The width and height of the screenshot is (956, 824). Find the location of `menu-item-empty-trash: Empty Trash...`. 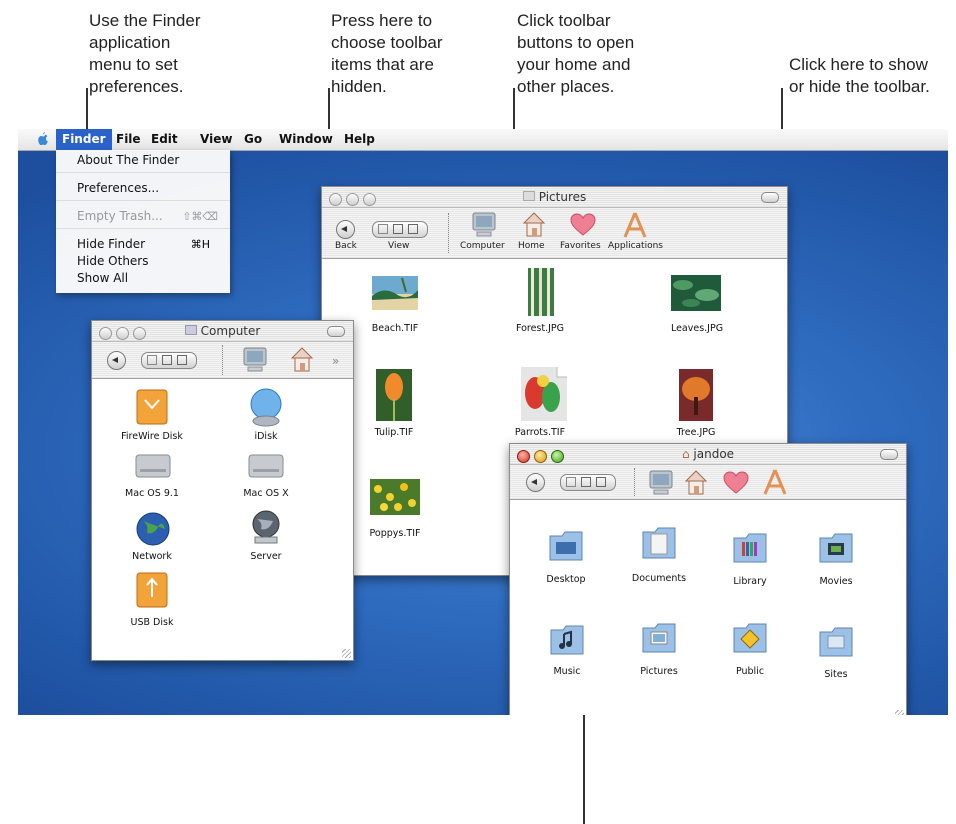

menu-item-empty-trash: Empty Trash... is located at coordinates (120, 216).